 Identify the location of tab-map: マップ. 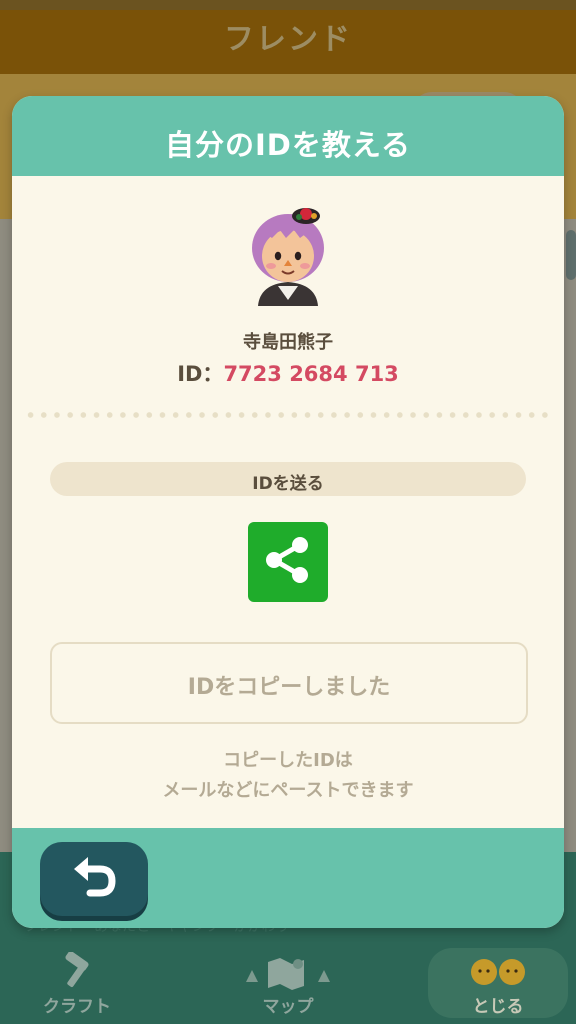
(288, 984).